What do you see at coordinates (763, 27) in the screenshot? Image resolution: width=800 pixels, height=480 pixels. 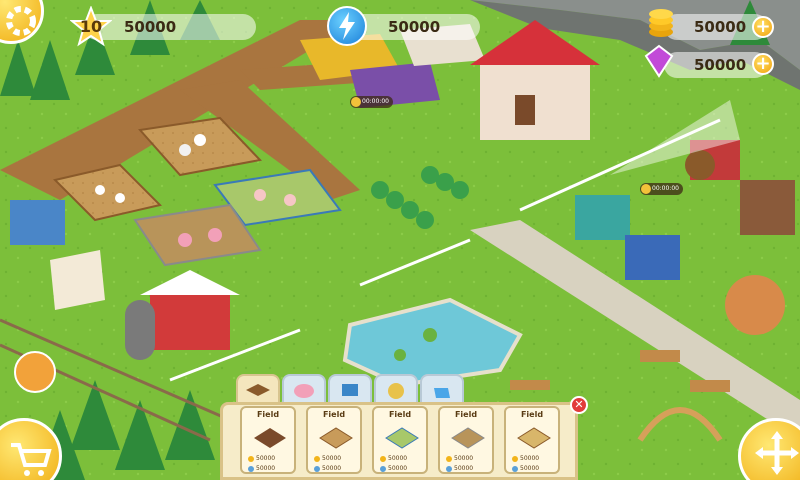 I see `add-coins-button: +` at bounding box center [763, 27].